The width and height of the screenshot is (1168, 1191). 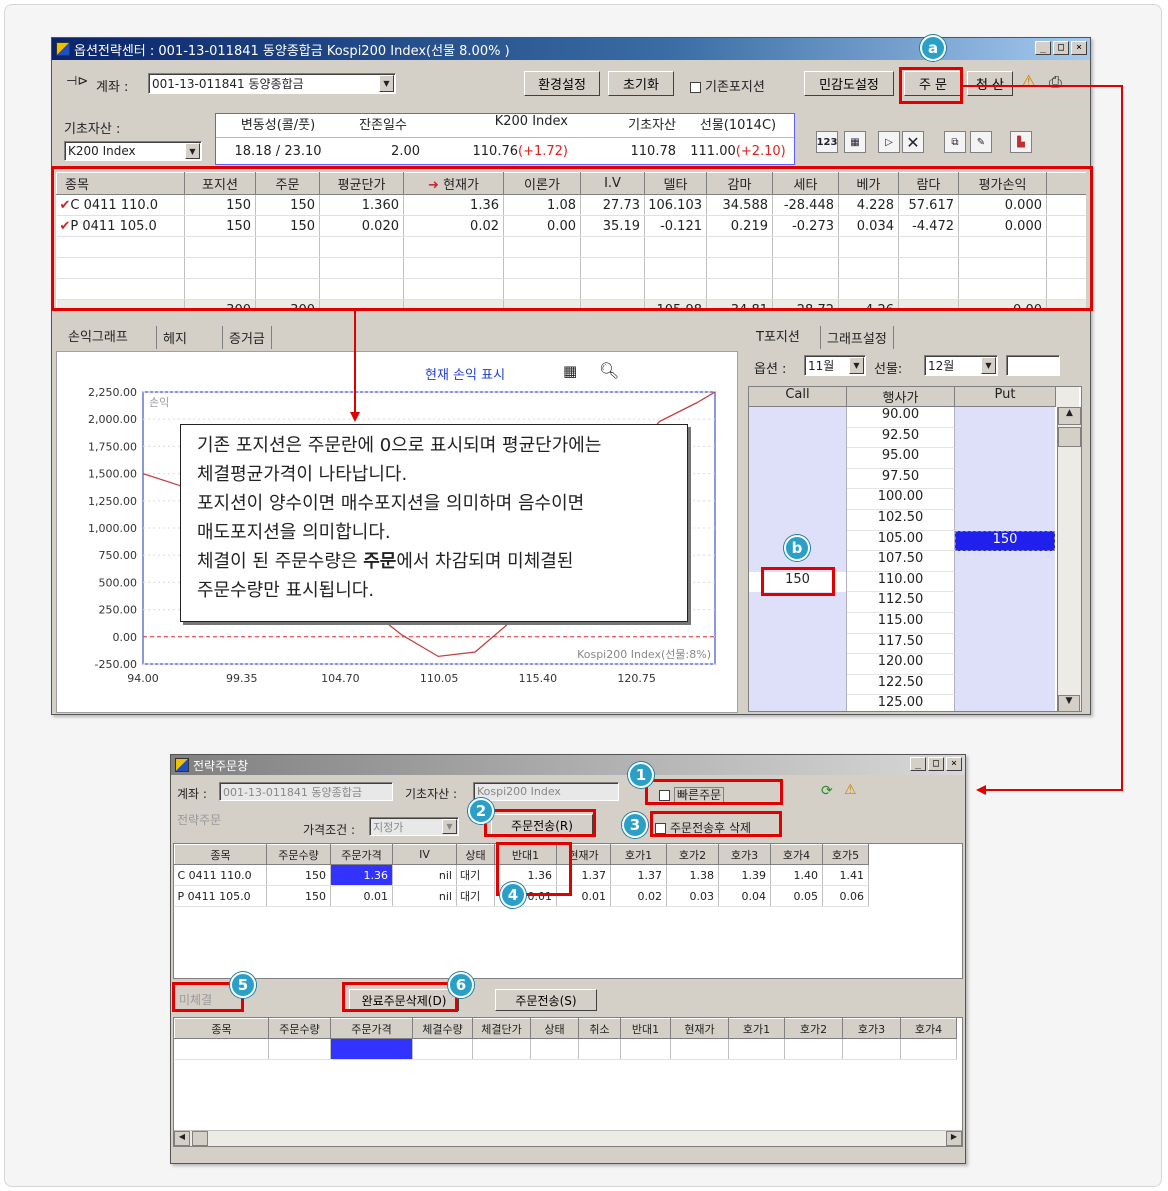 What do you see at coordinates (641, 83) in the screenshot?
I see `reset-button: 초기화` at bounding box center [641, 83].